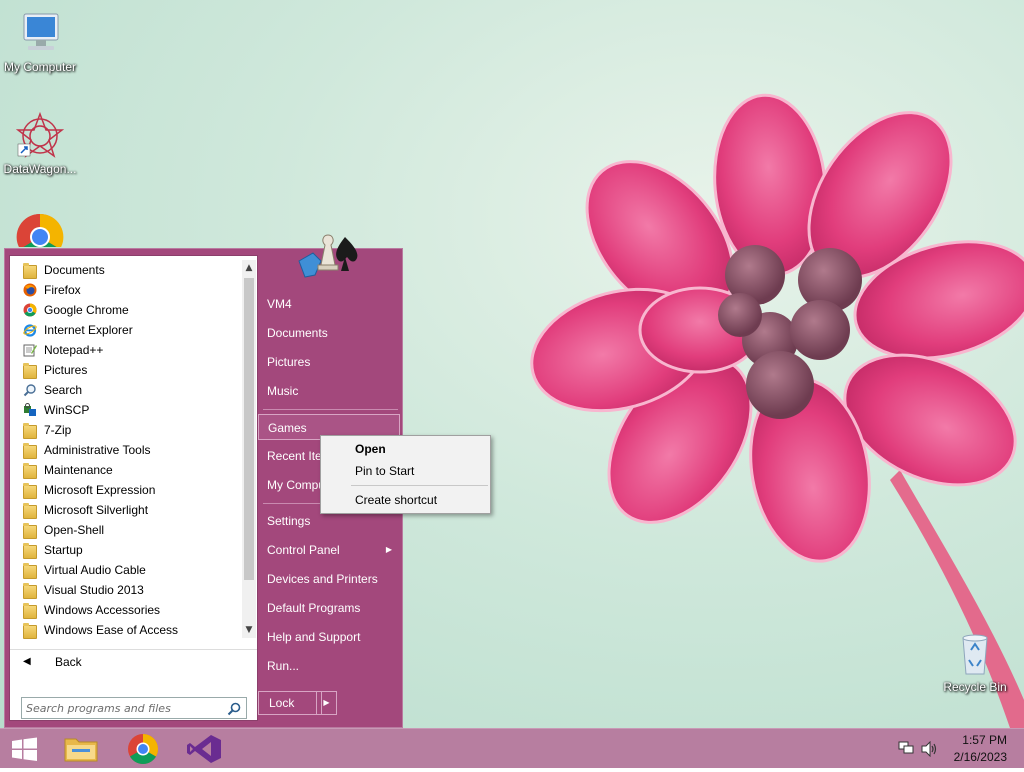 The height and width of the screenshot is (772, 1024). I want to click on program-label: Startup, so click(63, 550).